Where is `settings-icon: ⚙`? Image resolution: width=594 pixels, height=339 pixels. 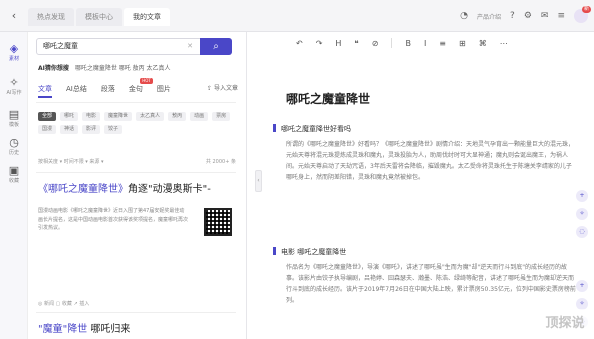
settings-icon: ⚙ is located at coordinates (528, 16).